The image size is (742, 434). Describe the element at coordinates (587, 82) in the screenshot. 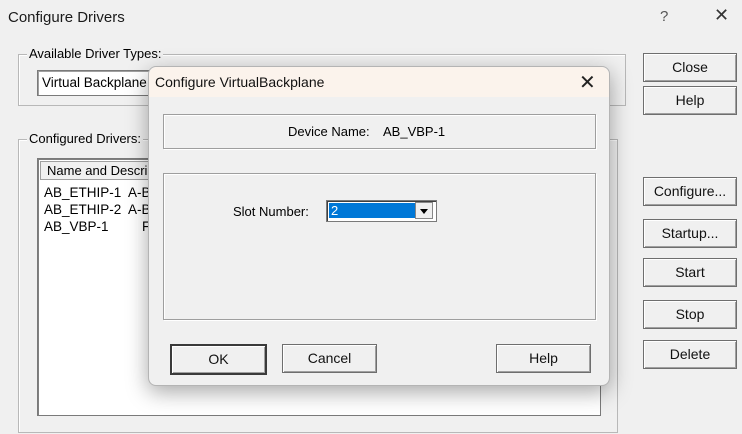

I see `dialog-close-icon: ✕` at that location.